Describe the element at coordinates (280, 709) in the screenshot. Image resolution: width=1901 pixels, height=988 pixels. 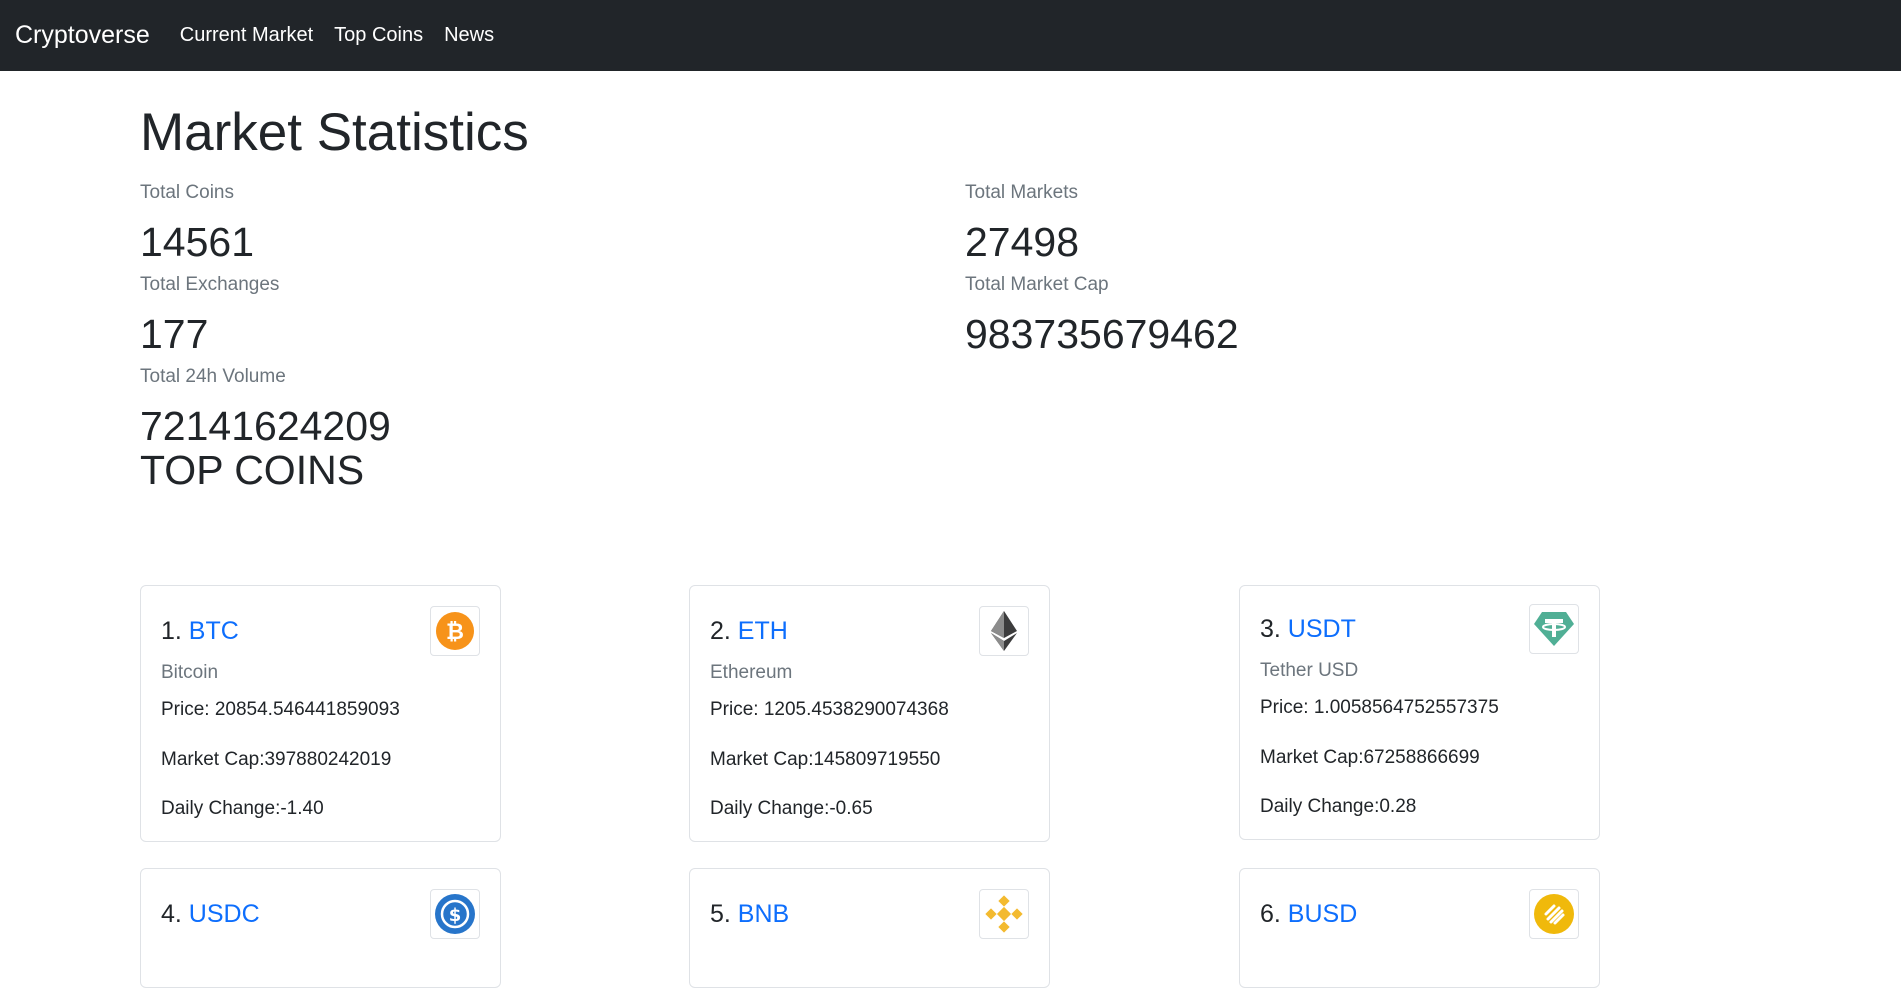
I see `coin-price: Price: 20854.546441859093` at that location.